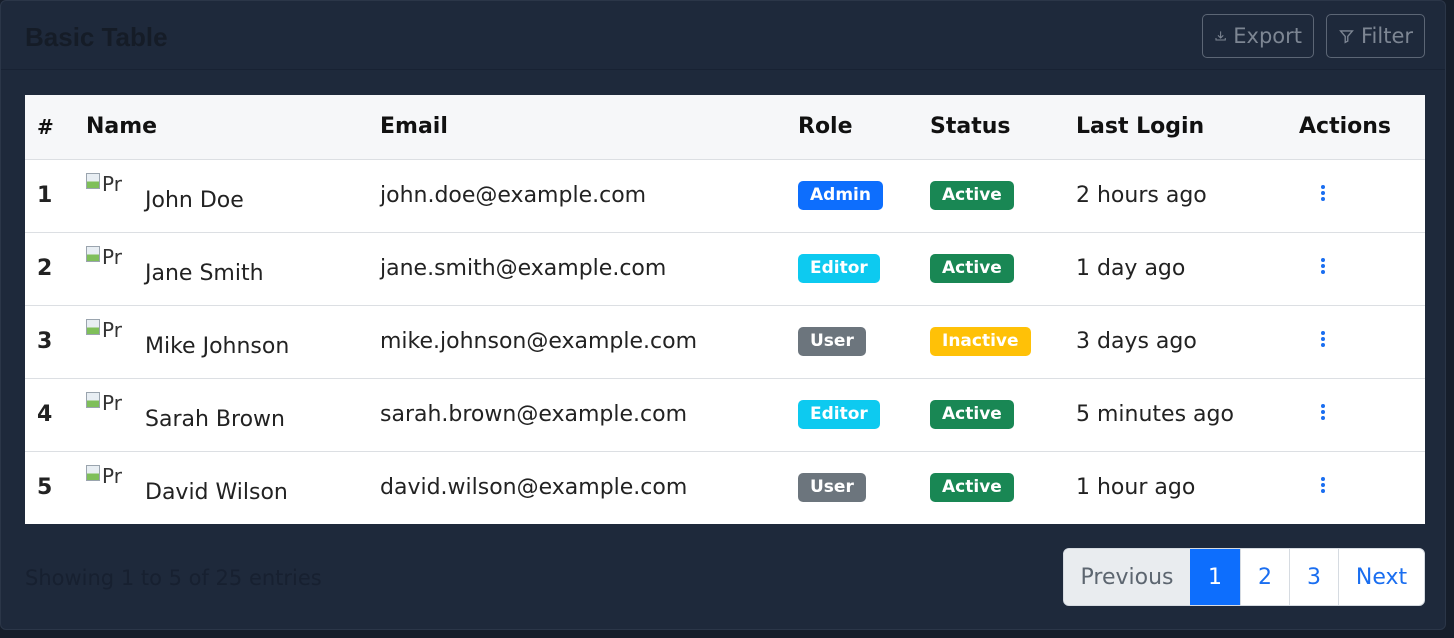 This screenshot has width=1454, height=638. I want to click on user-name: John Doe, so click(194, 200).